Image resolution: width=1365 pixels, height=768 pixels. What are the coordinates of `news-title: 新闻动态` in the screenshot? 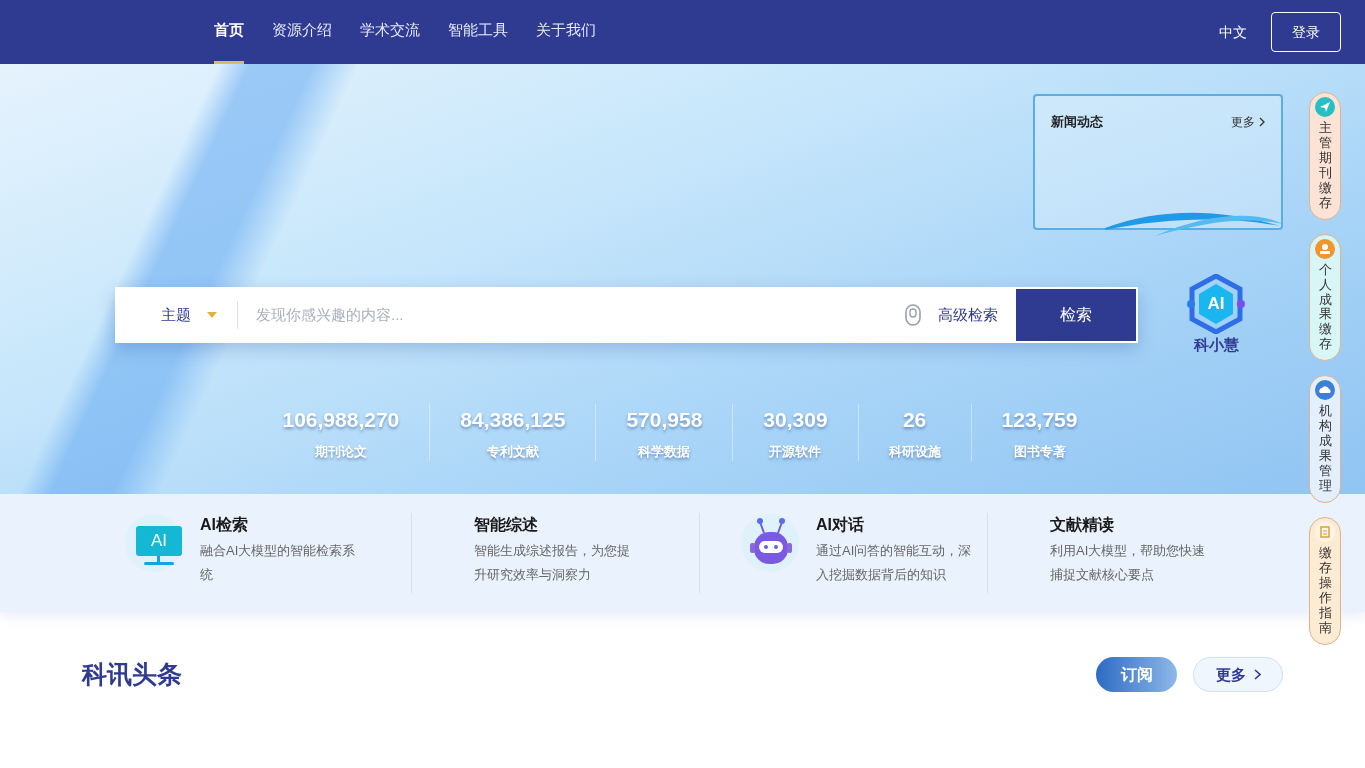 It's located at (1077, 122).